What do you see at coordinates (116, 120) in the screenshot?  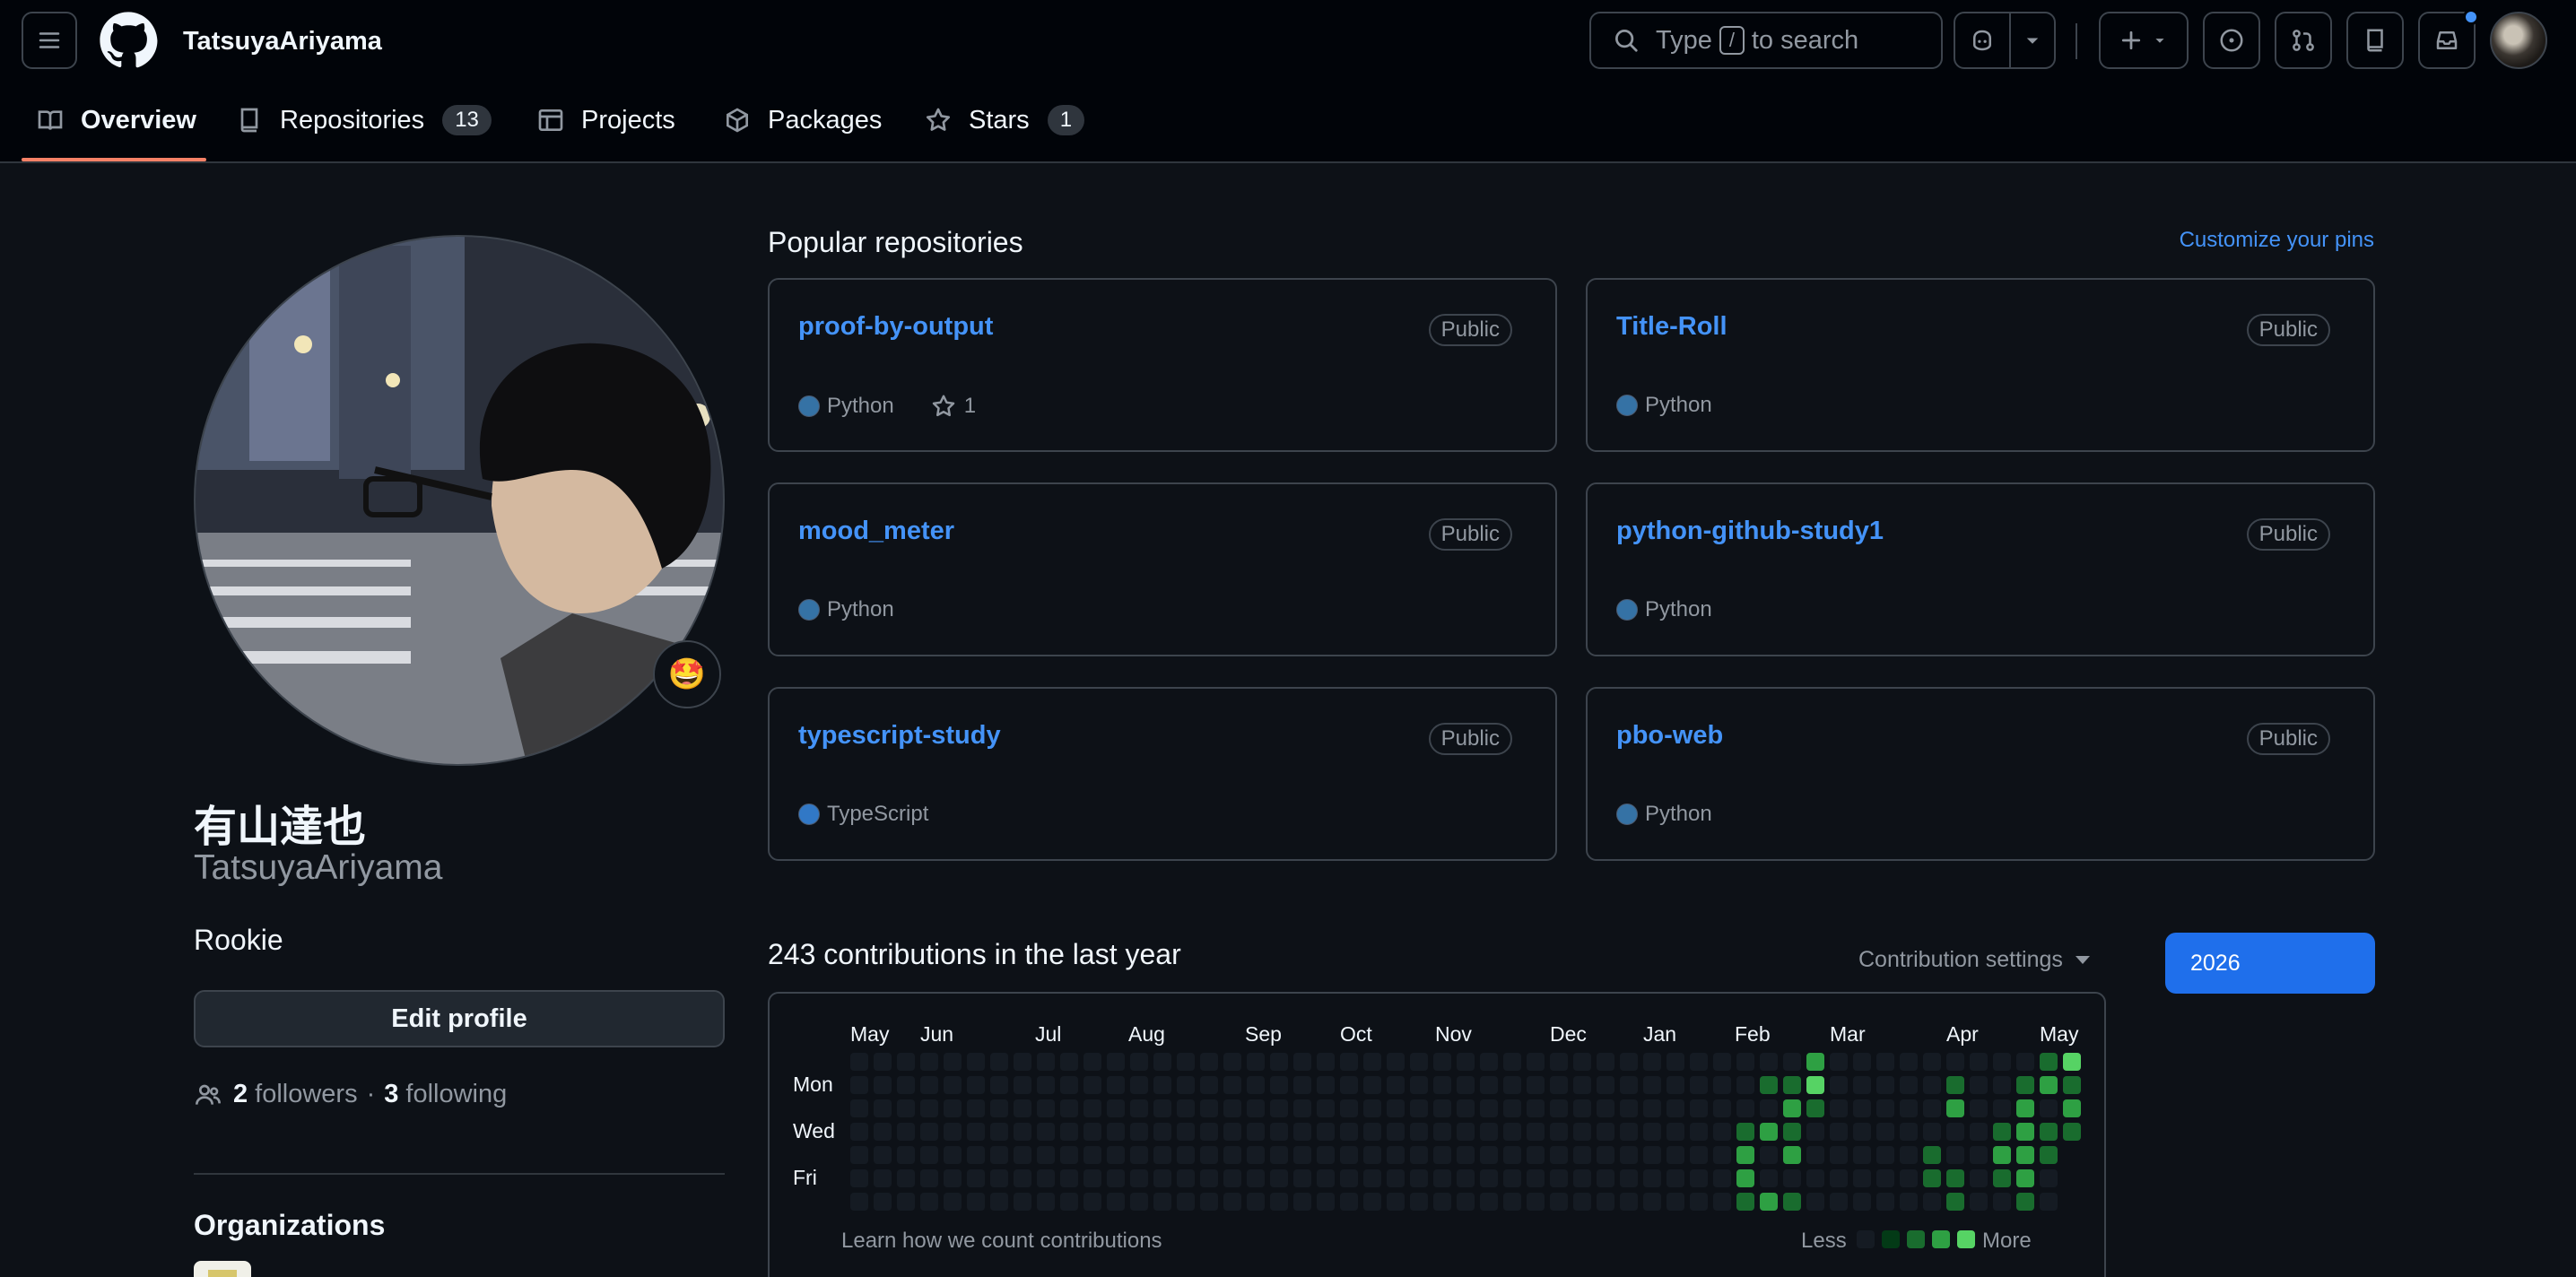 I see `tab-overview: Overview` at bounding box center [116, 120].